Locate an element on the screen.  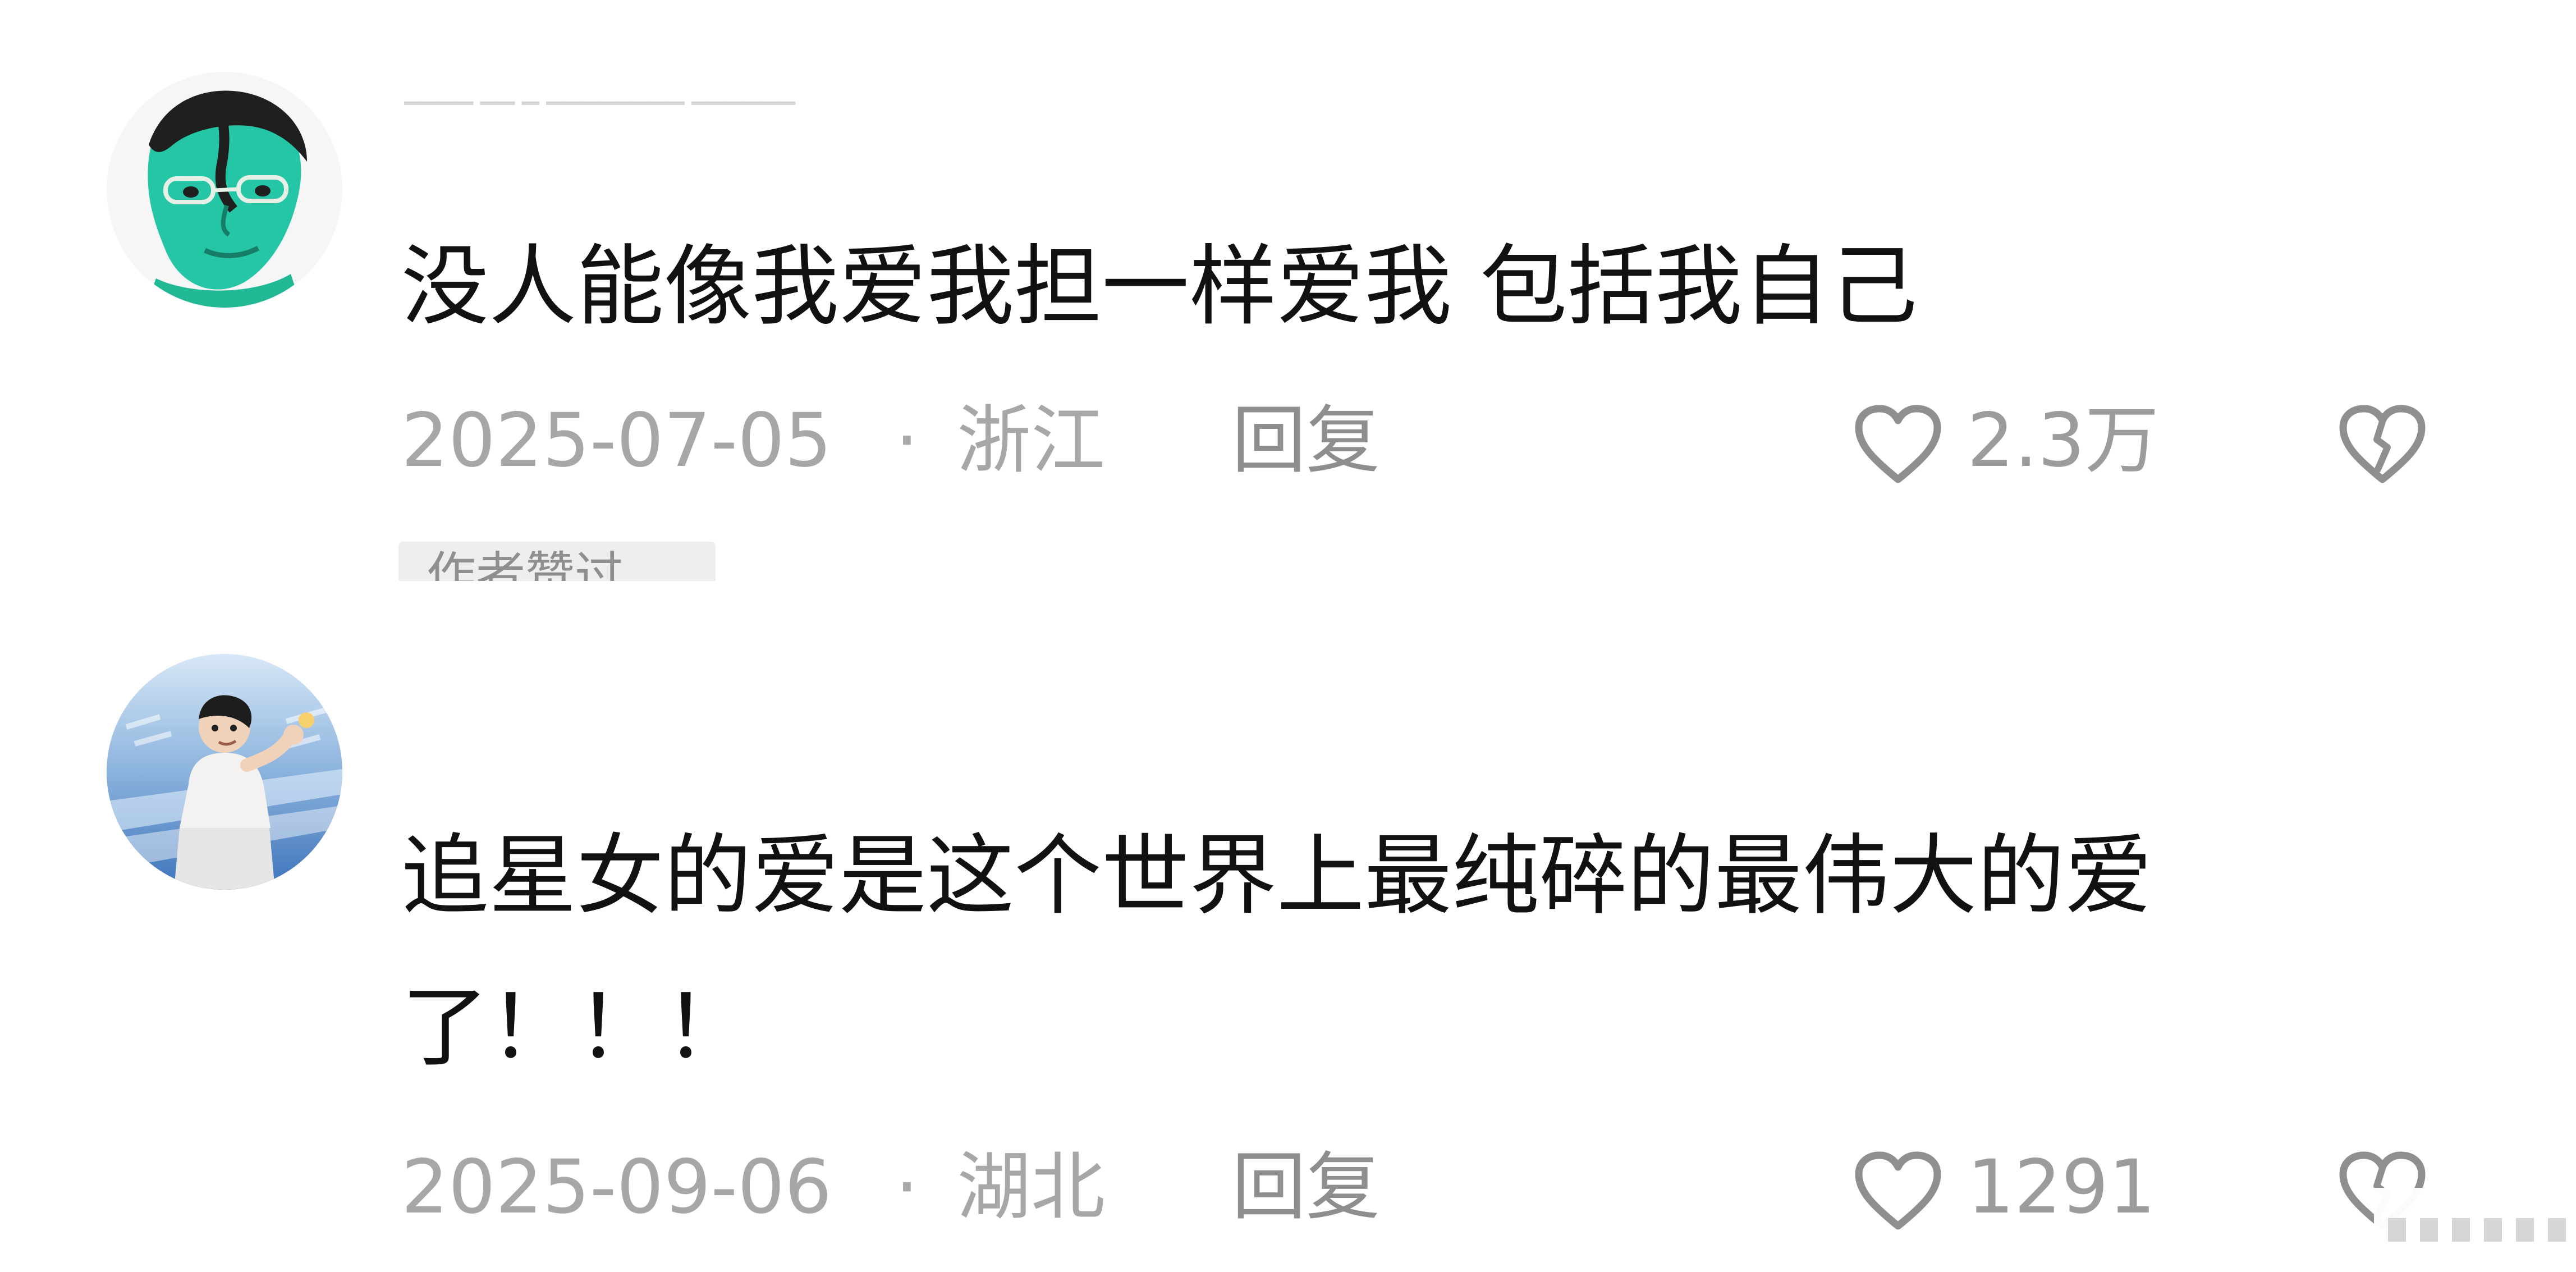
comment-meta: 2025-07-05 · 浙江 回复 2.3万 is located at coordinates (1425, 441).